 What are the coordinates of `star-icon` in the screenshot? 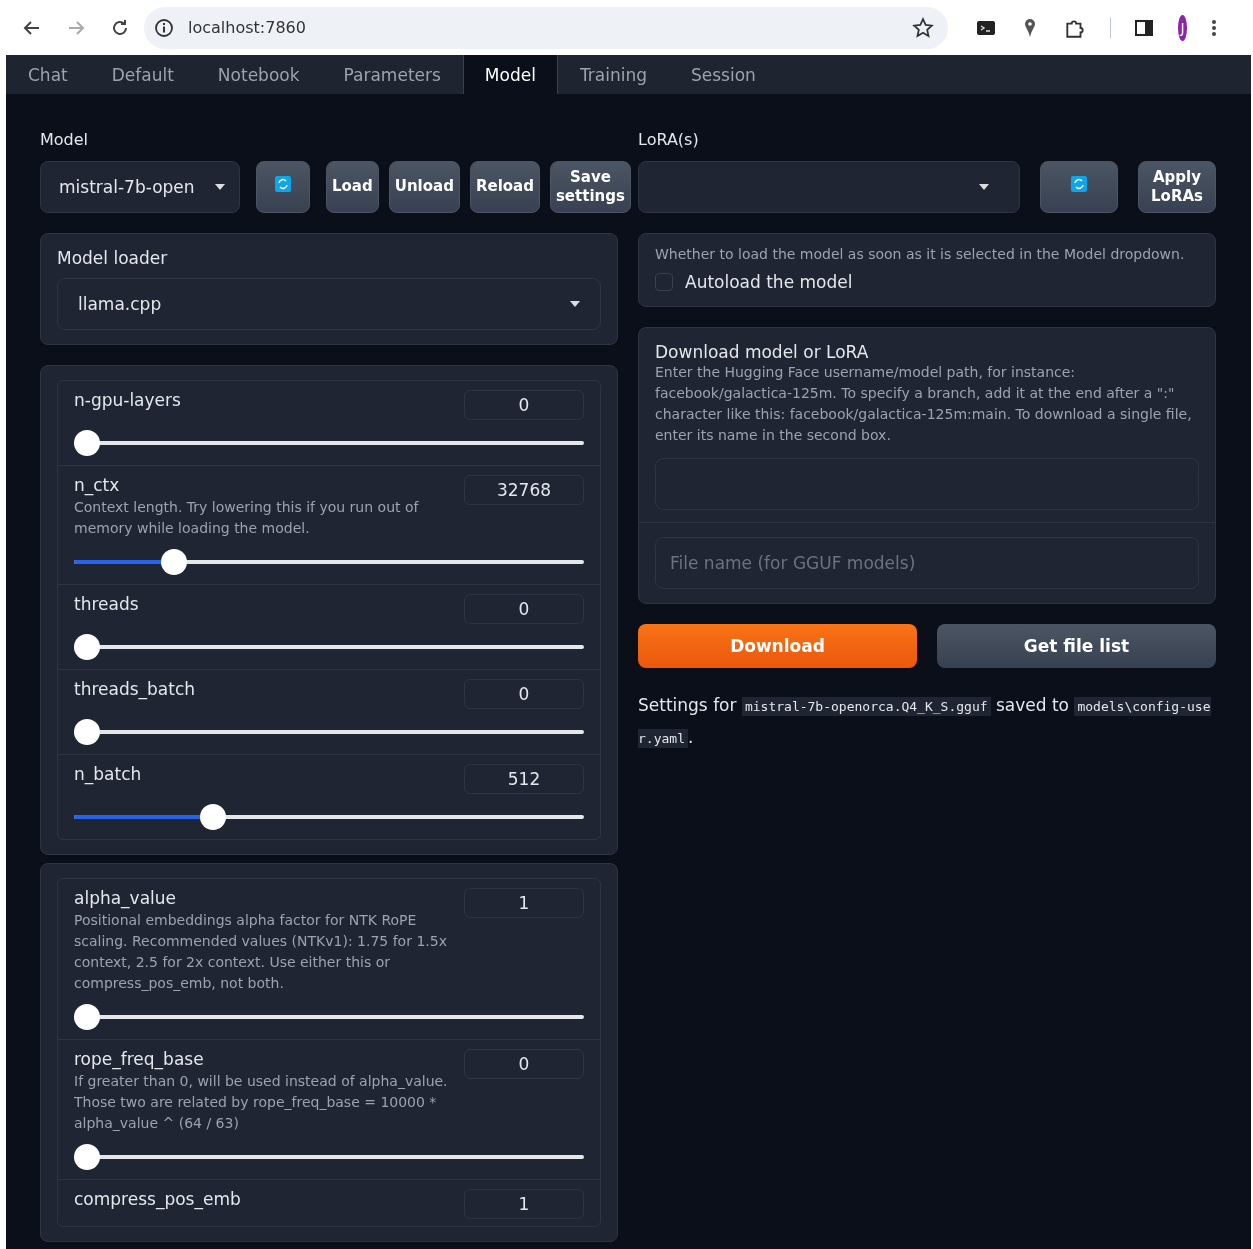 It's located at (923, 27).